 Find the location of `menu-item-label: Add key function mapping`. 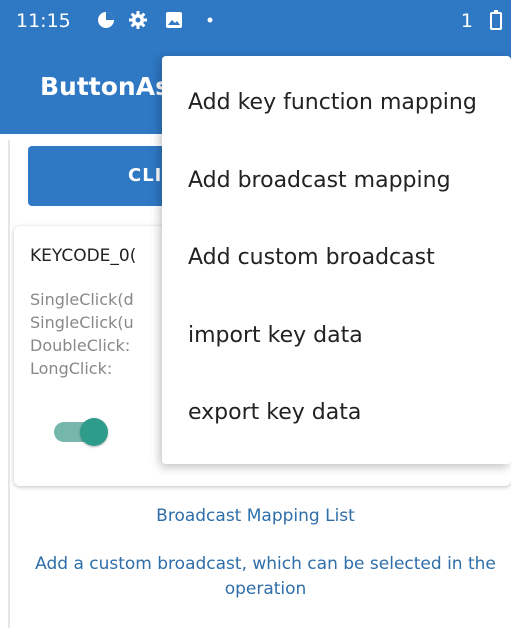

menu-item-label: Add key function mapping is located at coordinates (332, 102).